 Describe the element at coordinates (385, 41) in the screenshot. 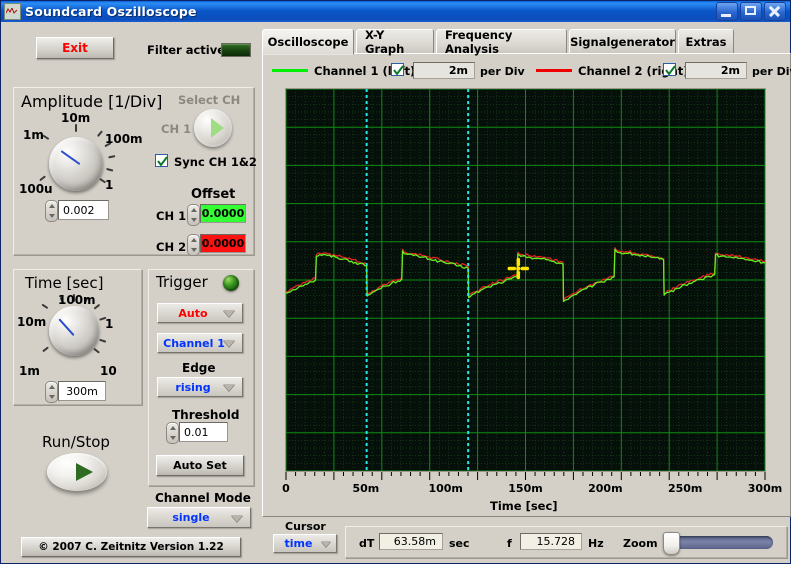

I see `tab-label: X-Y Graph` at that location.